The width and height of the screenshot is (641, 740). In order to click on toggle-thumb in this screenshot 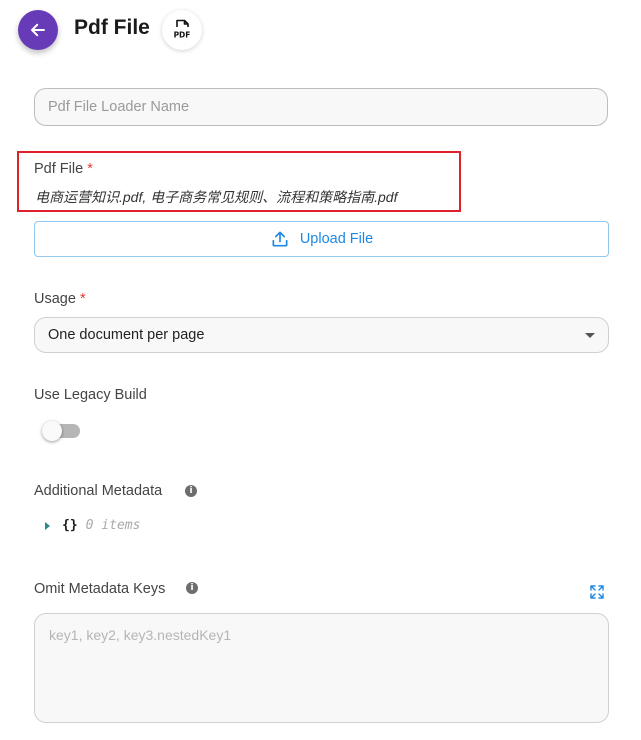, I will do `click(52, 431)`.